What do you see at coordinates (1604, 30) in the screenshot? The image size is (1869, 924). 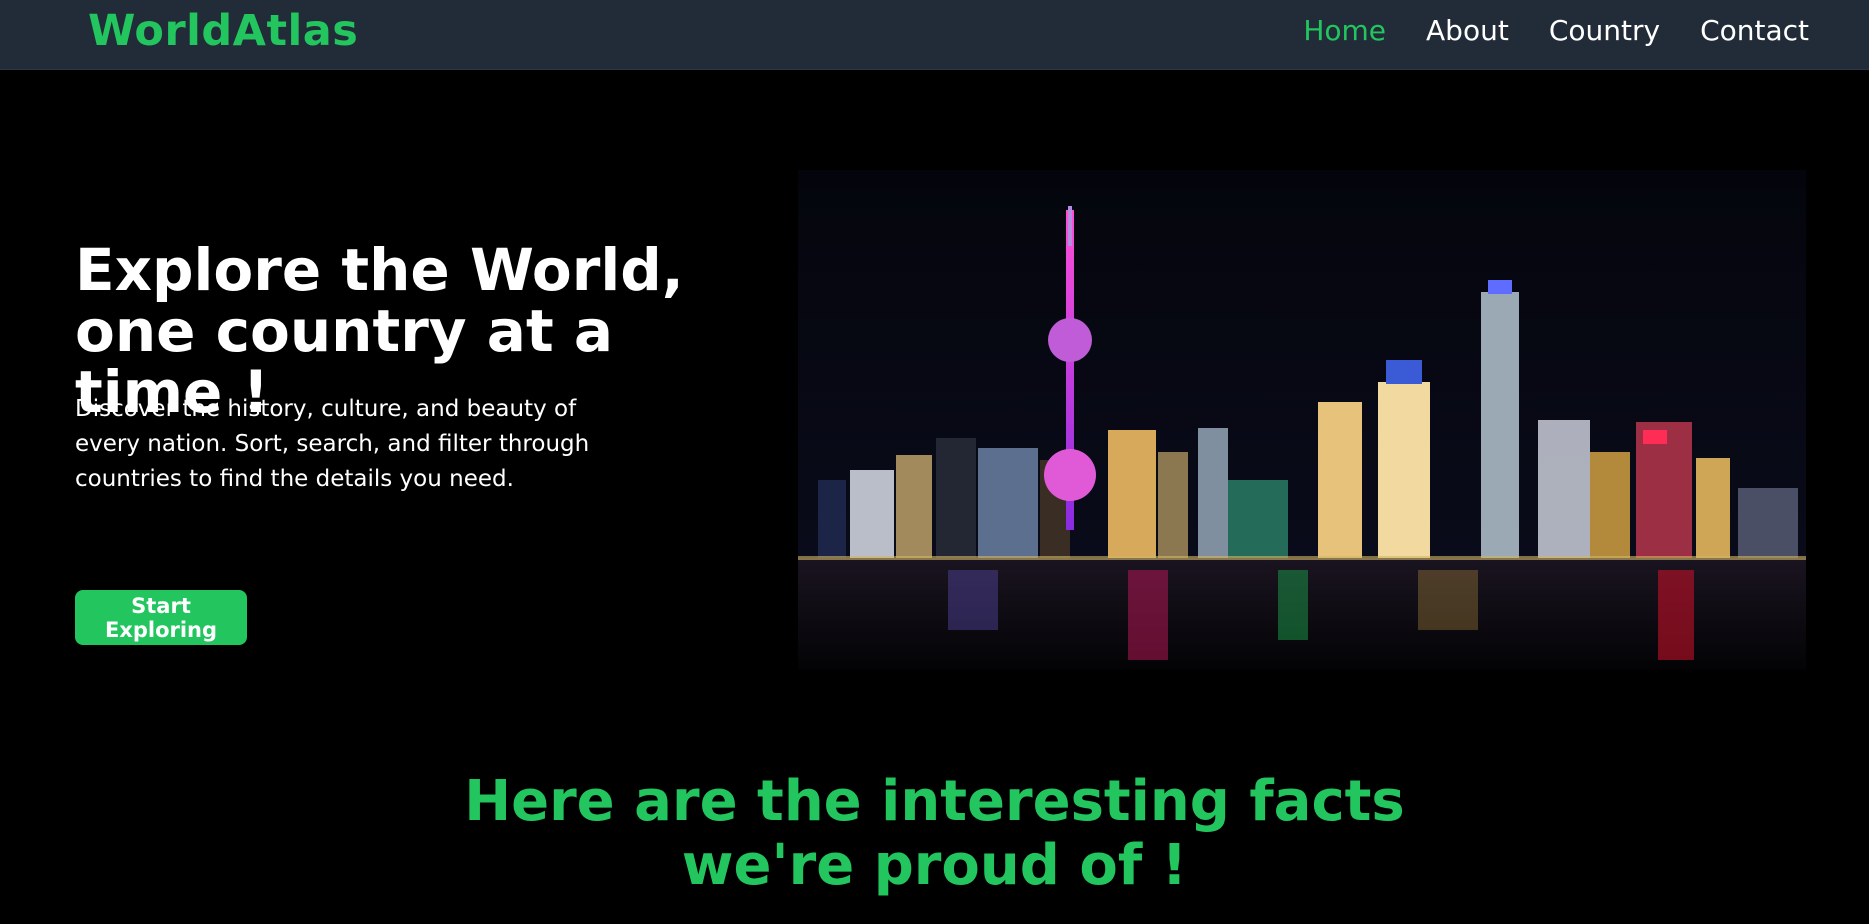 I see `nav-link-country: Country` at bounding box center [1604, 30].